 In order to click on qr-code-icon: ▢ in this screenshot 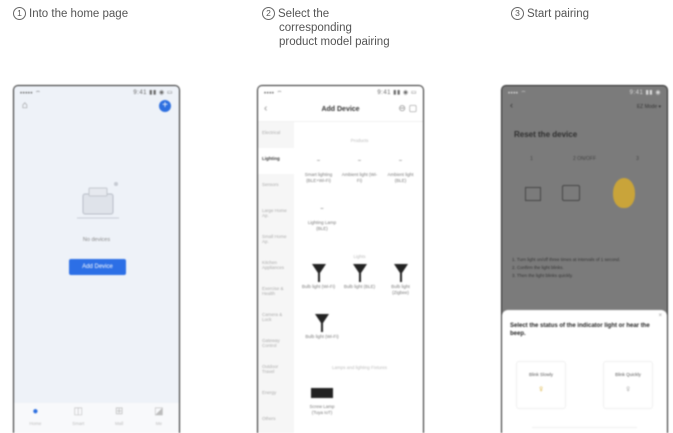, I will do `click(412, 108)`.